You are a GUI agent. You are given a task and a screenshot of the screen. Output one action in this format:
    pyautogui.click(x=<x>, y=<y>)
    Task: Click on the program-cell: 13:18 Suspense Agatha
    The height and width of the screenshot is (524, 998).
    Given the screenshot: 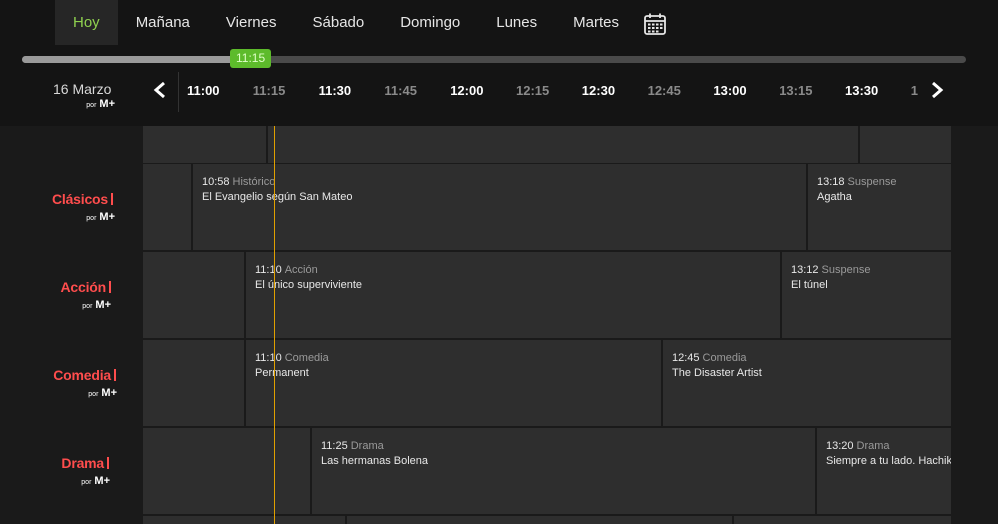 What is the action you would take?
    pyautogui.click(x=880, y=207)
    